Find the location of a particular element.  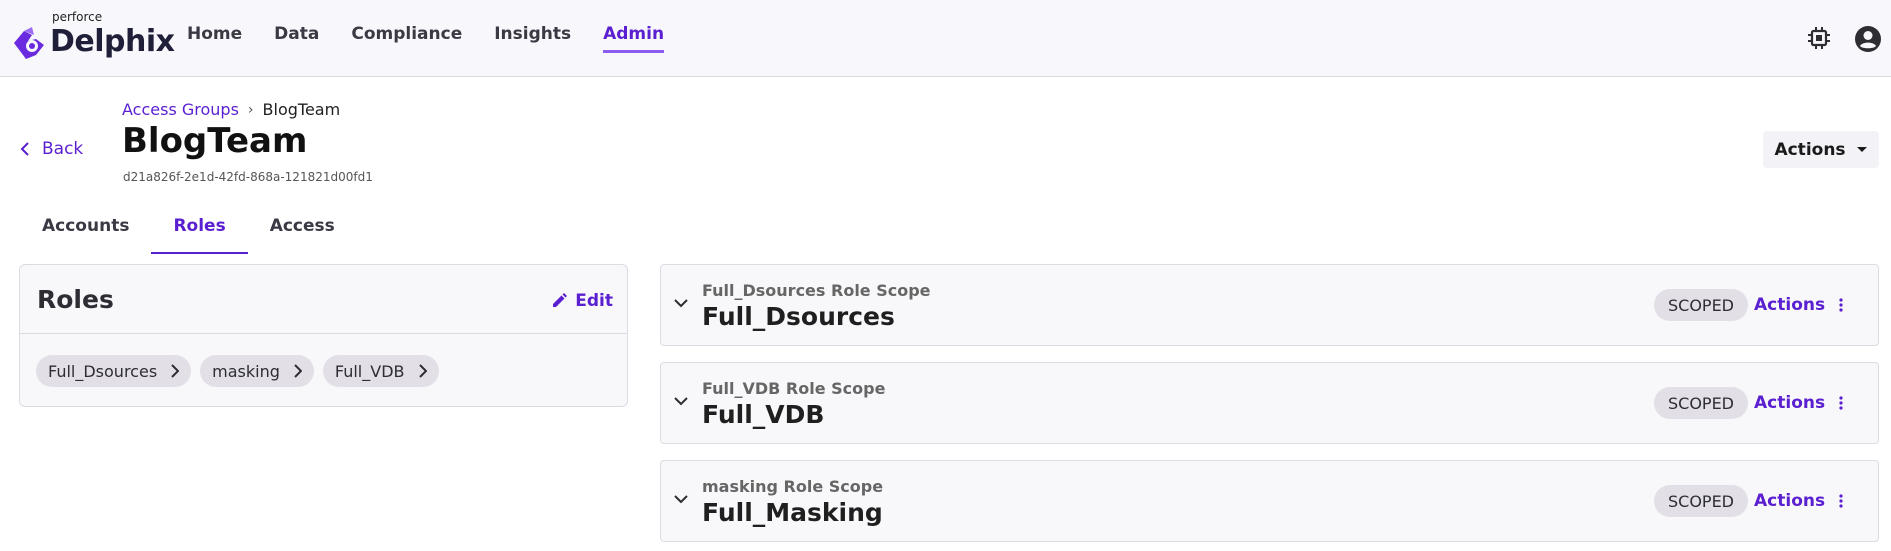

chevron-right-icon: › is located at coordinates (250, 109).